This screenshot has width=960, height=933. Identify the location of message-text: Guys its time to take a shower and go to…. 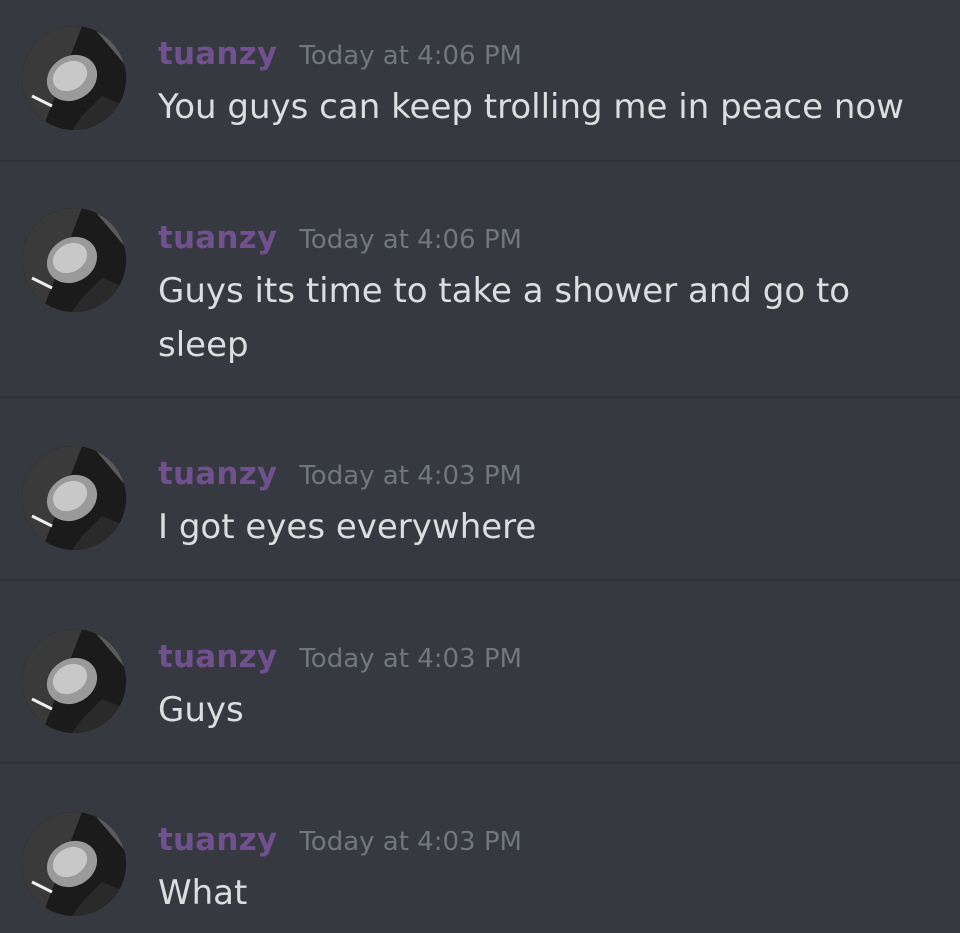
(504, 318).